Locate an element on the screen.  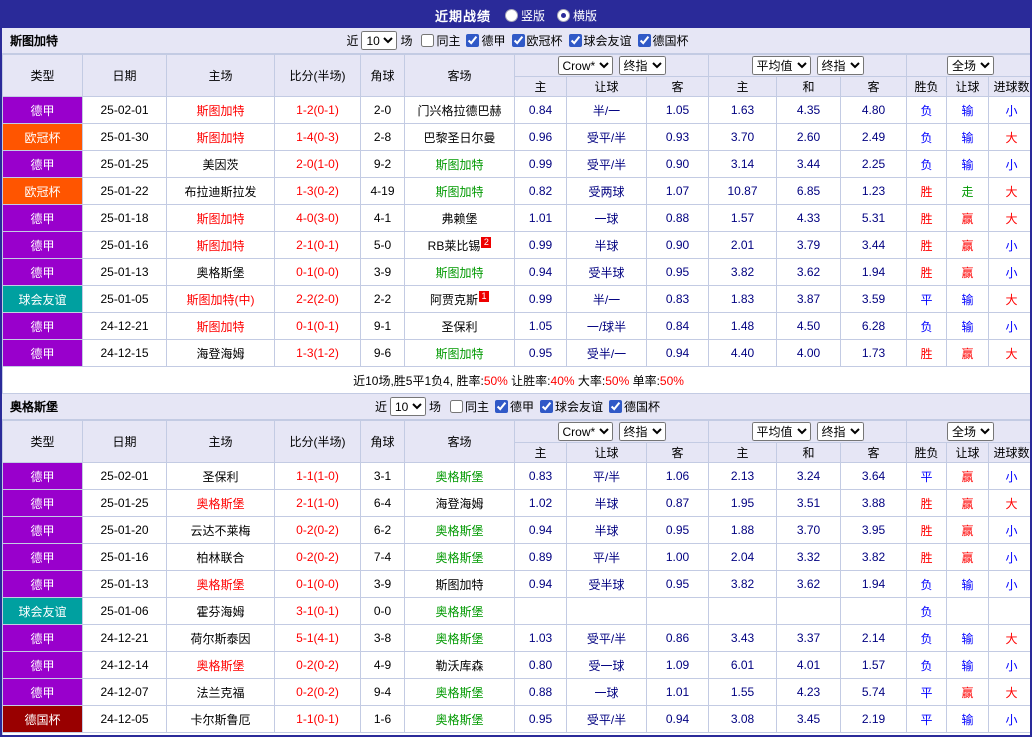
handicap-home-odds-cell: 0.88 is located at coordinates (540, 692).